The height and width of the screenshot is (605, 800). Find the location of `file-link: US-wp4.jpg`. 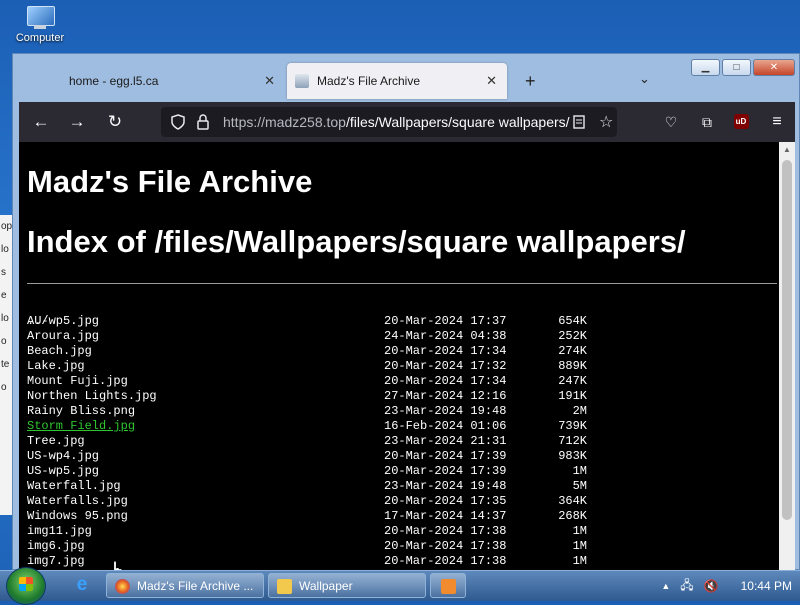

file-link: US-wp4.jpg is located at coordinates (63, 456).